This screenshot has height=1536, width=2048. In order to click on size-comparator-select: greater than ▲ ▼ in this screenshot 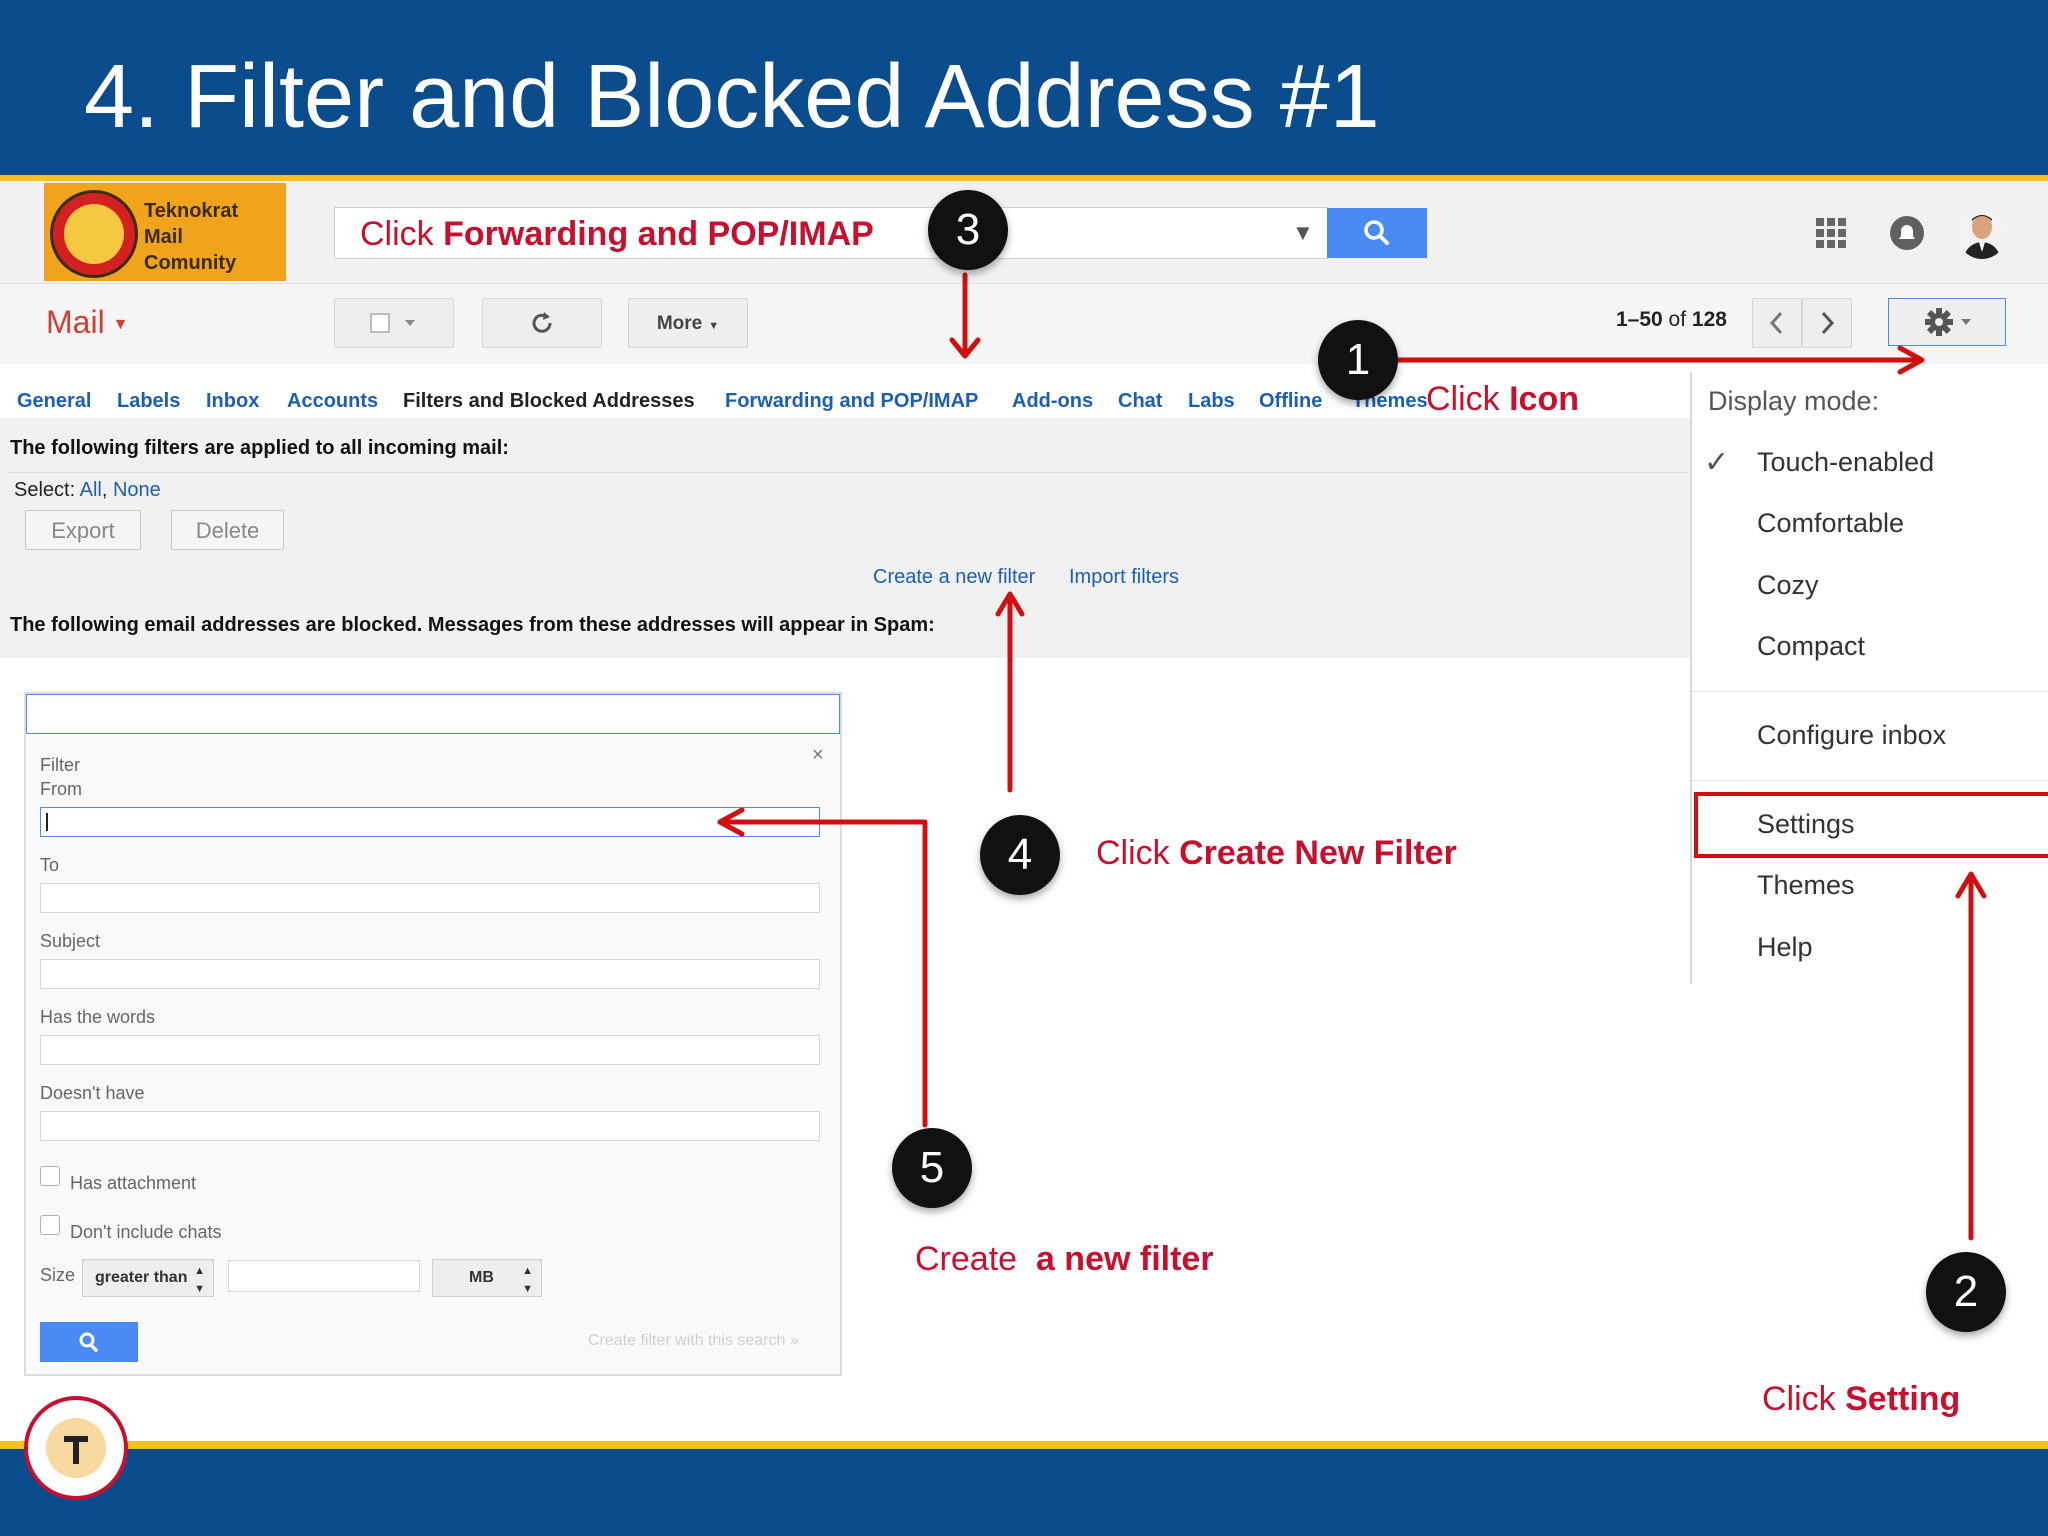, I will do `click(148, 1278)`.